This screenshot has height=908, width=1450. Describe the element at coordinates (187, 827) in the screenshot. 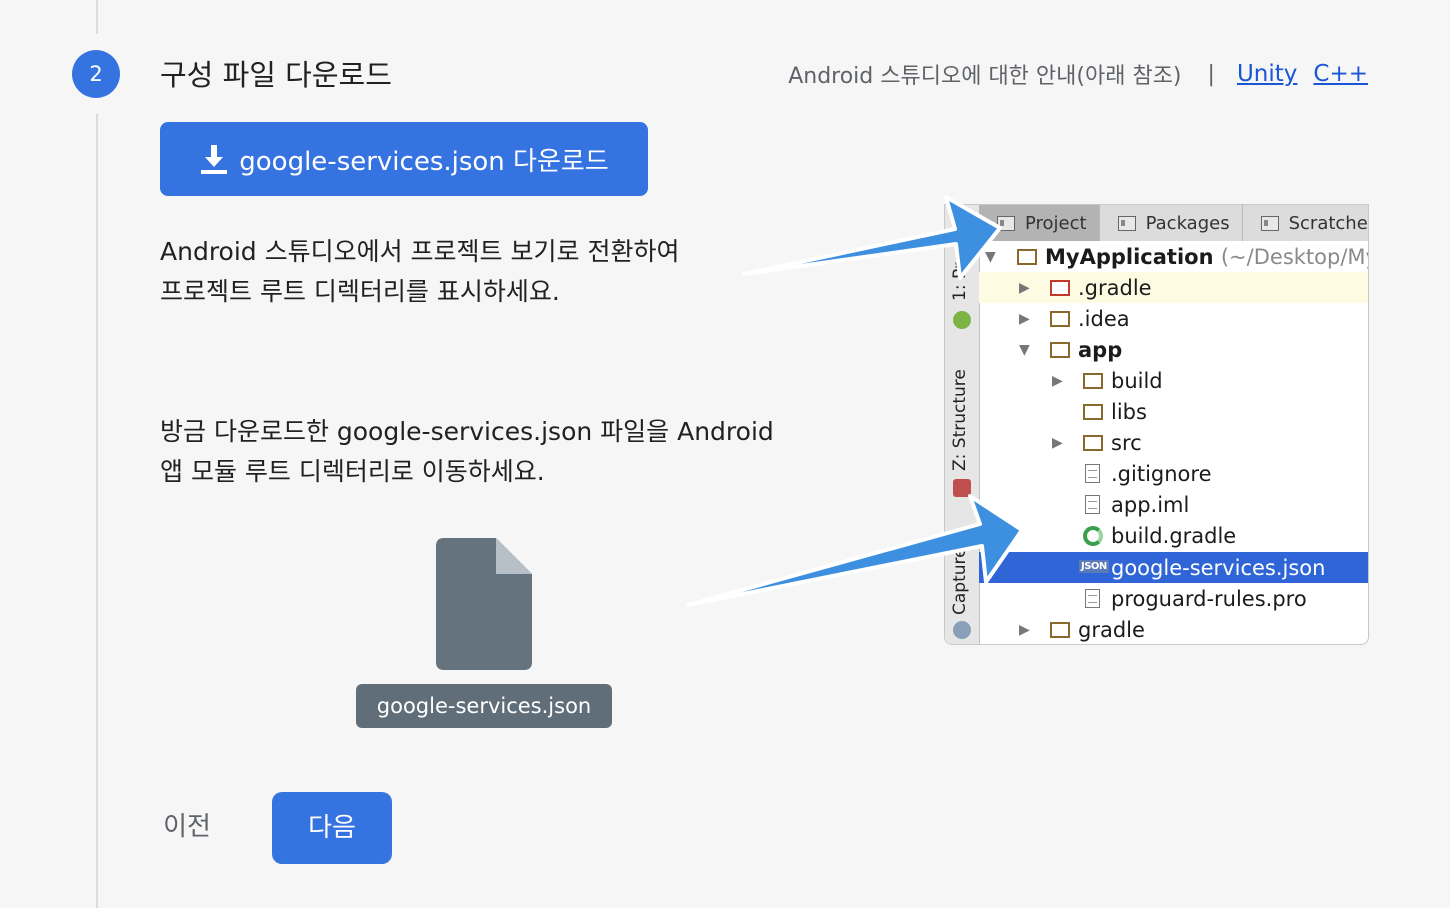

I see `prev-button: 이전` at that location.